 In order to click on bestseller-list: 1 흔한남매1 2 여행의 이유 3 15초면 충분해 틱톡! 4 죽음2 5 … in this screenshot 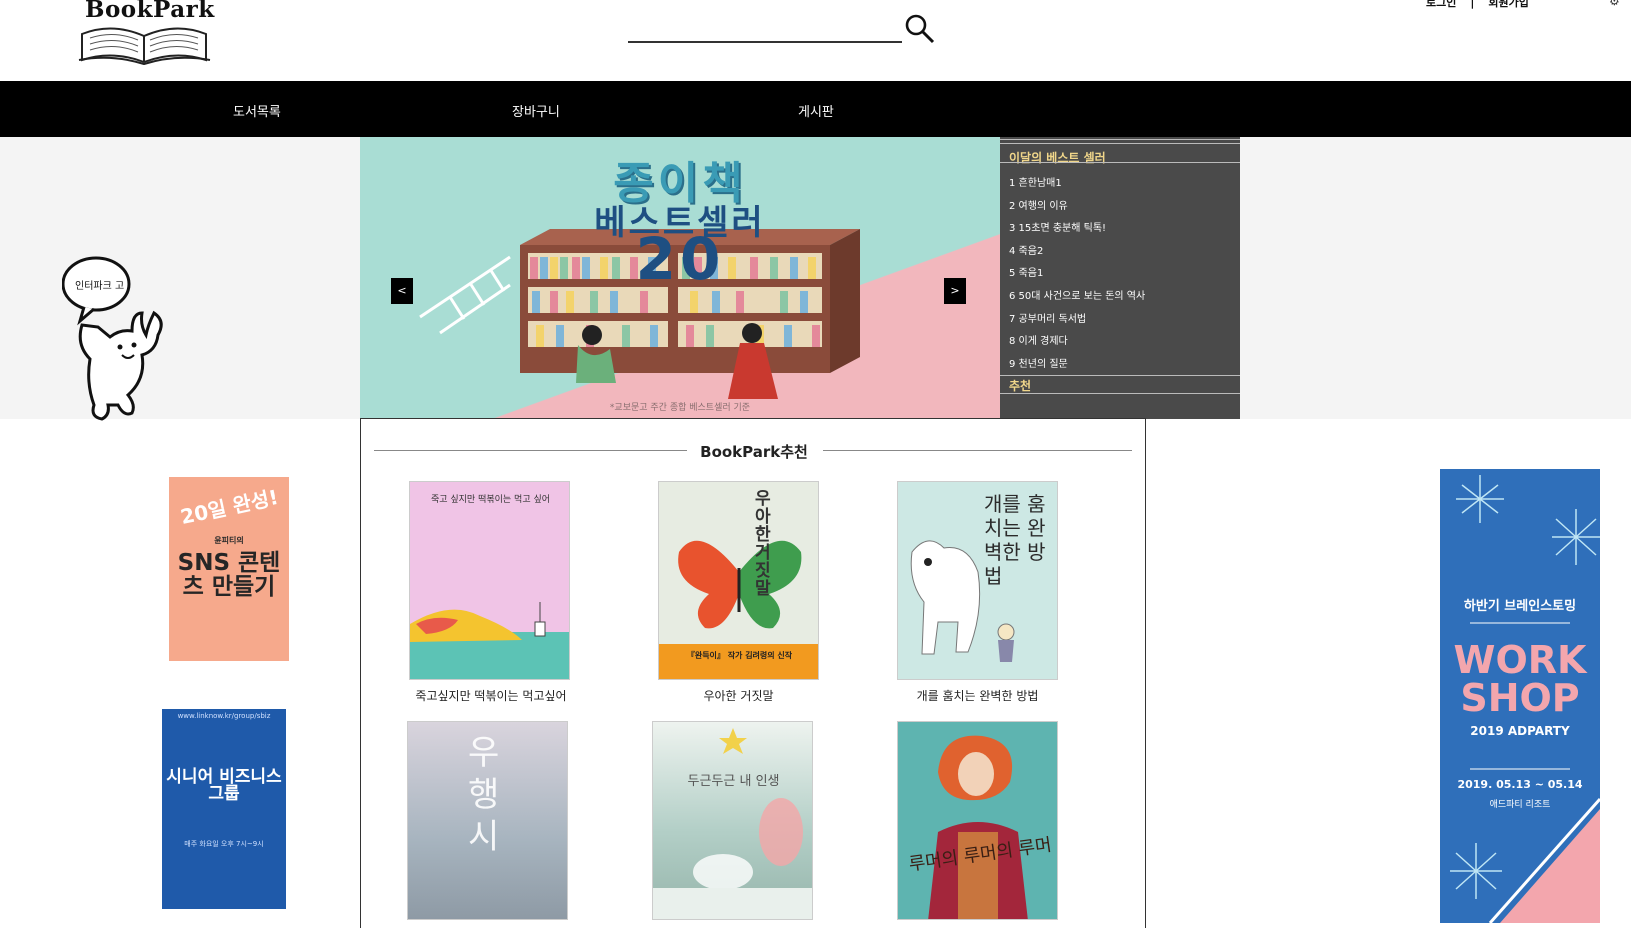, I will do `click(1077, 274)`.